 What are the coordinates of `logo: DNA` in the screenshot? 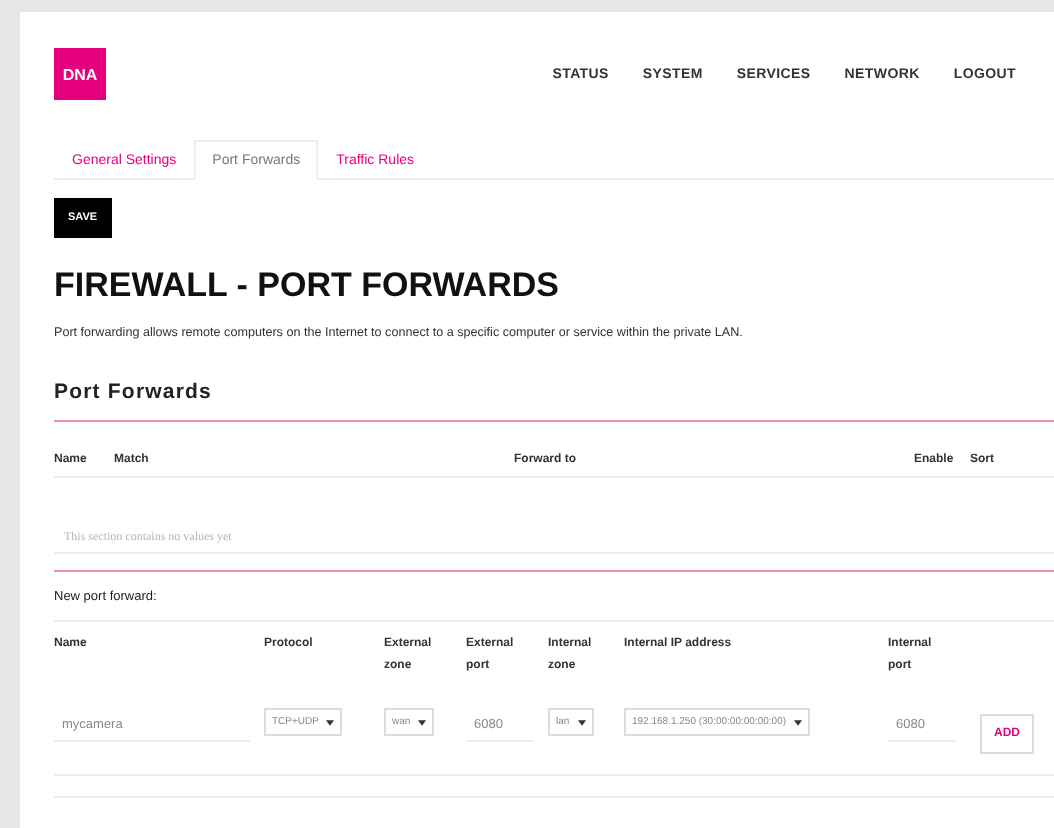 It's located at (80, 74).